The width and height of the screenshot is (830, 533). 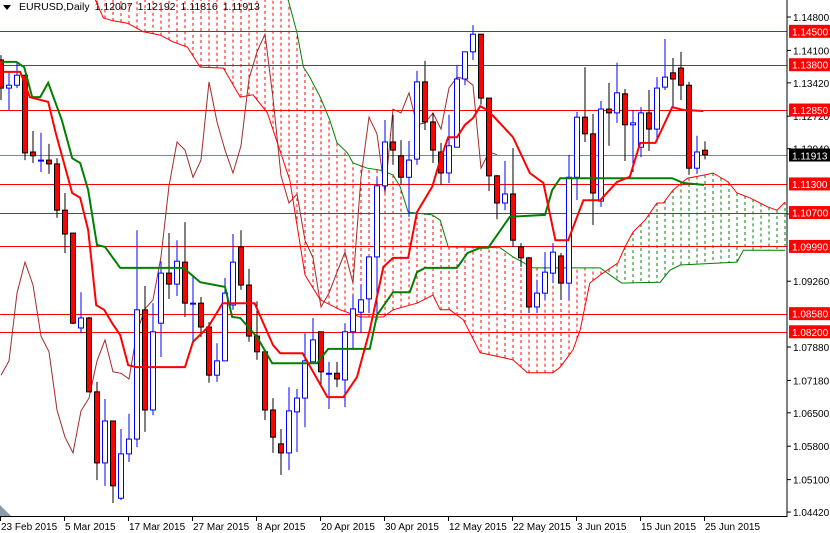 What do you see at coordinates (811, 414) in the screenshot?
I see `price-tick-label: 1.06500` at bounding box center [811, 414].